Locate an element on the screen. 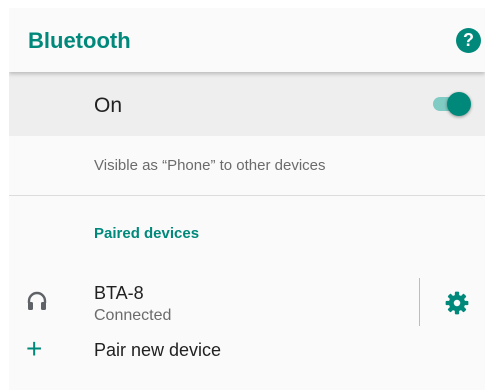  page-title: Bluetooth is located at coordinates (79, 40).